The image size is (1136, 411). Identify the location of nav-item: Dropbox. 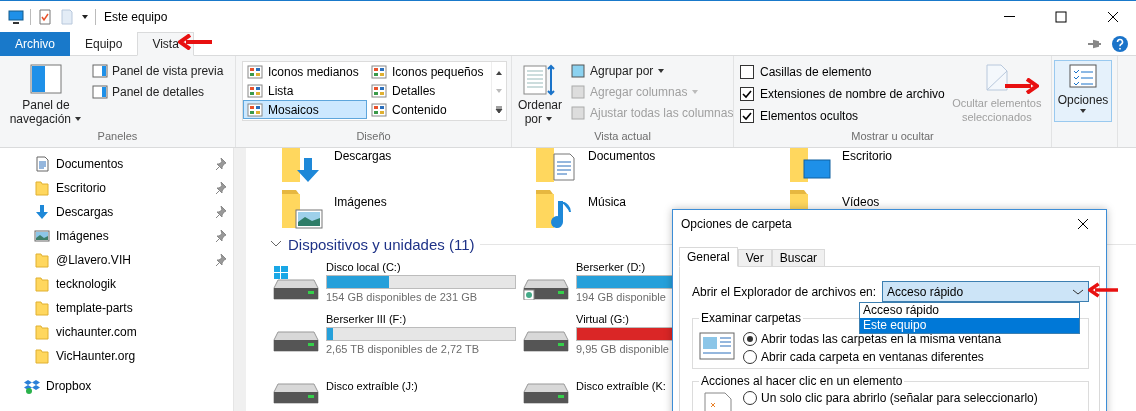
(116, 386).